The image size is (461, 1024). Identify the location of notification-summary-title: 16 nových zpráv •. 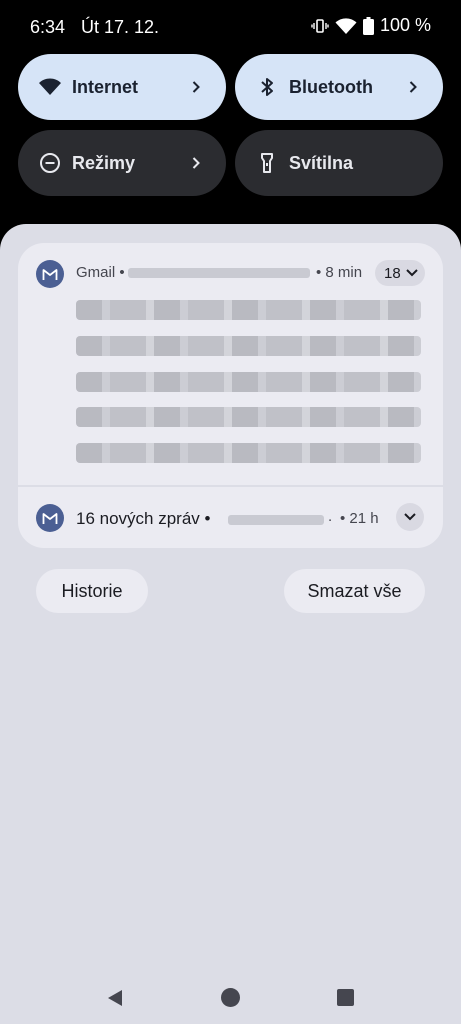
(143, 518).